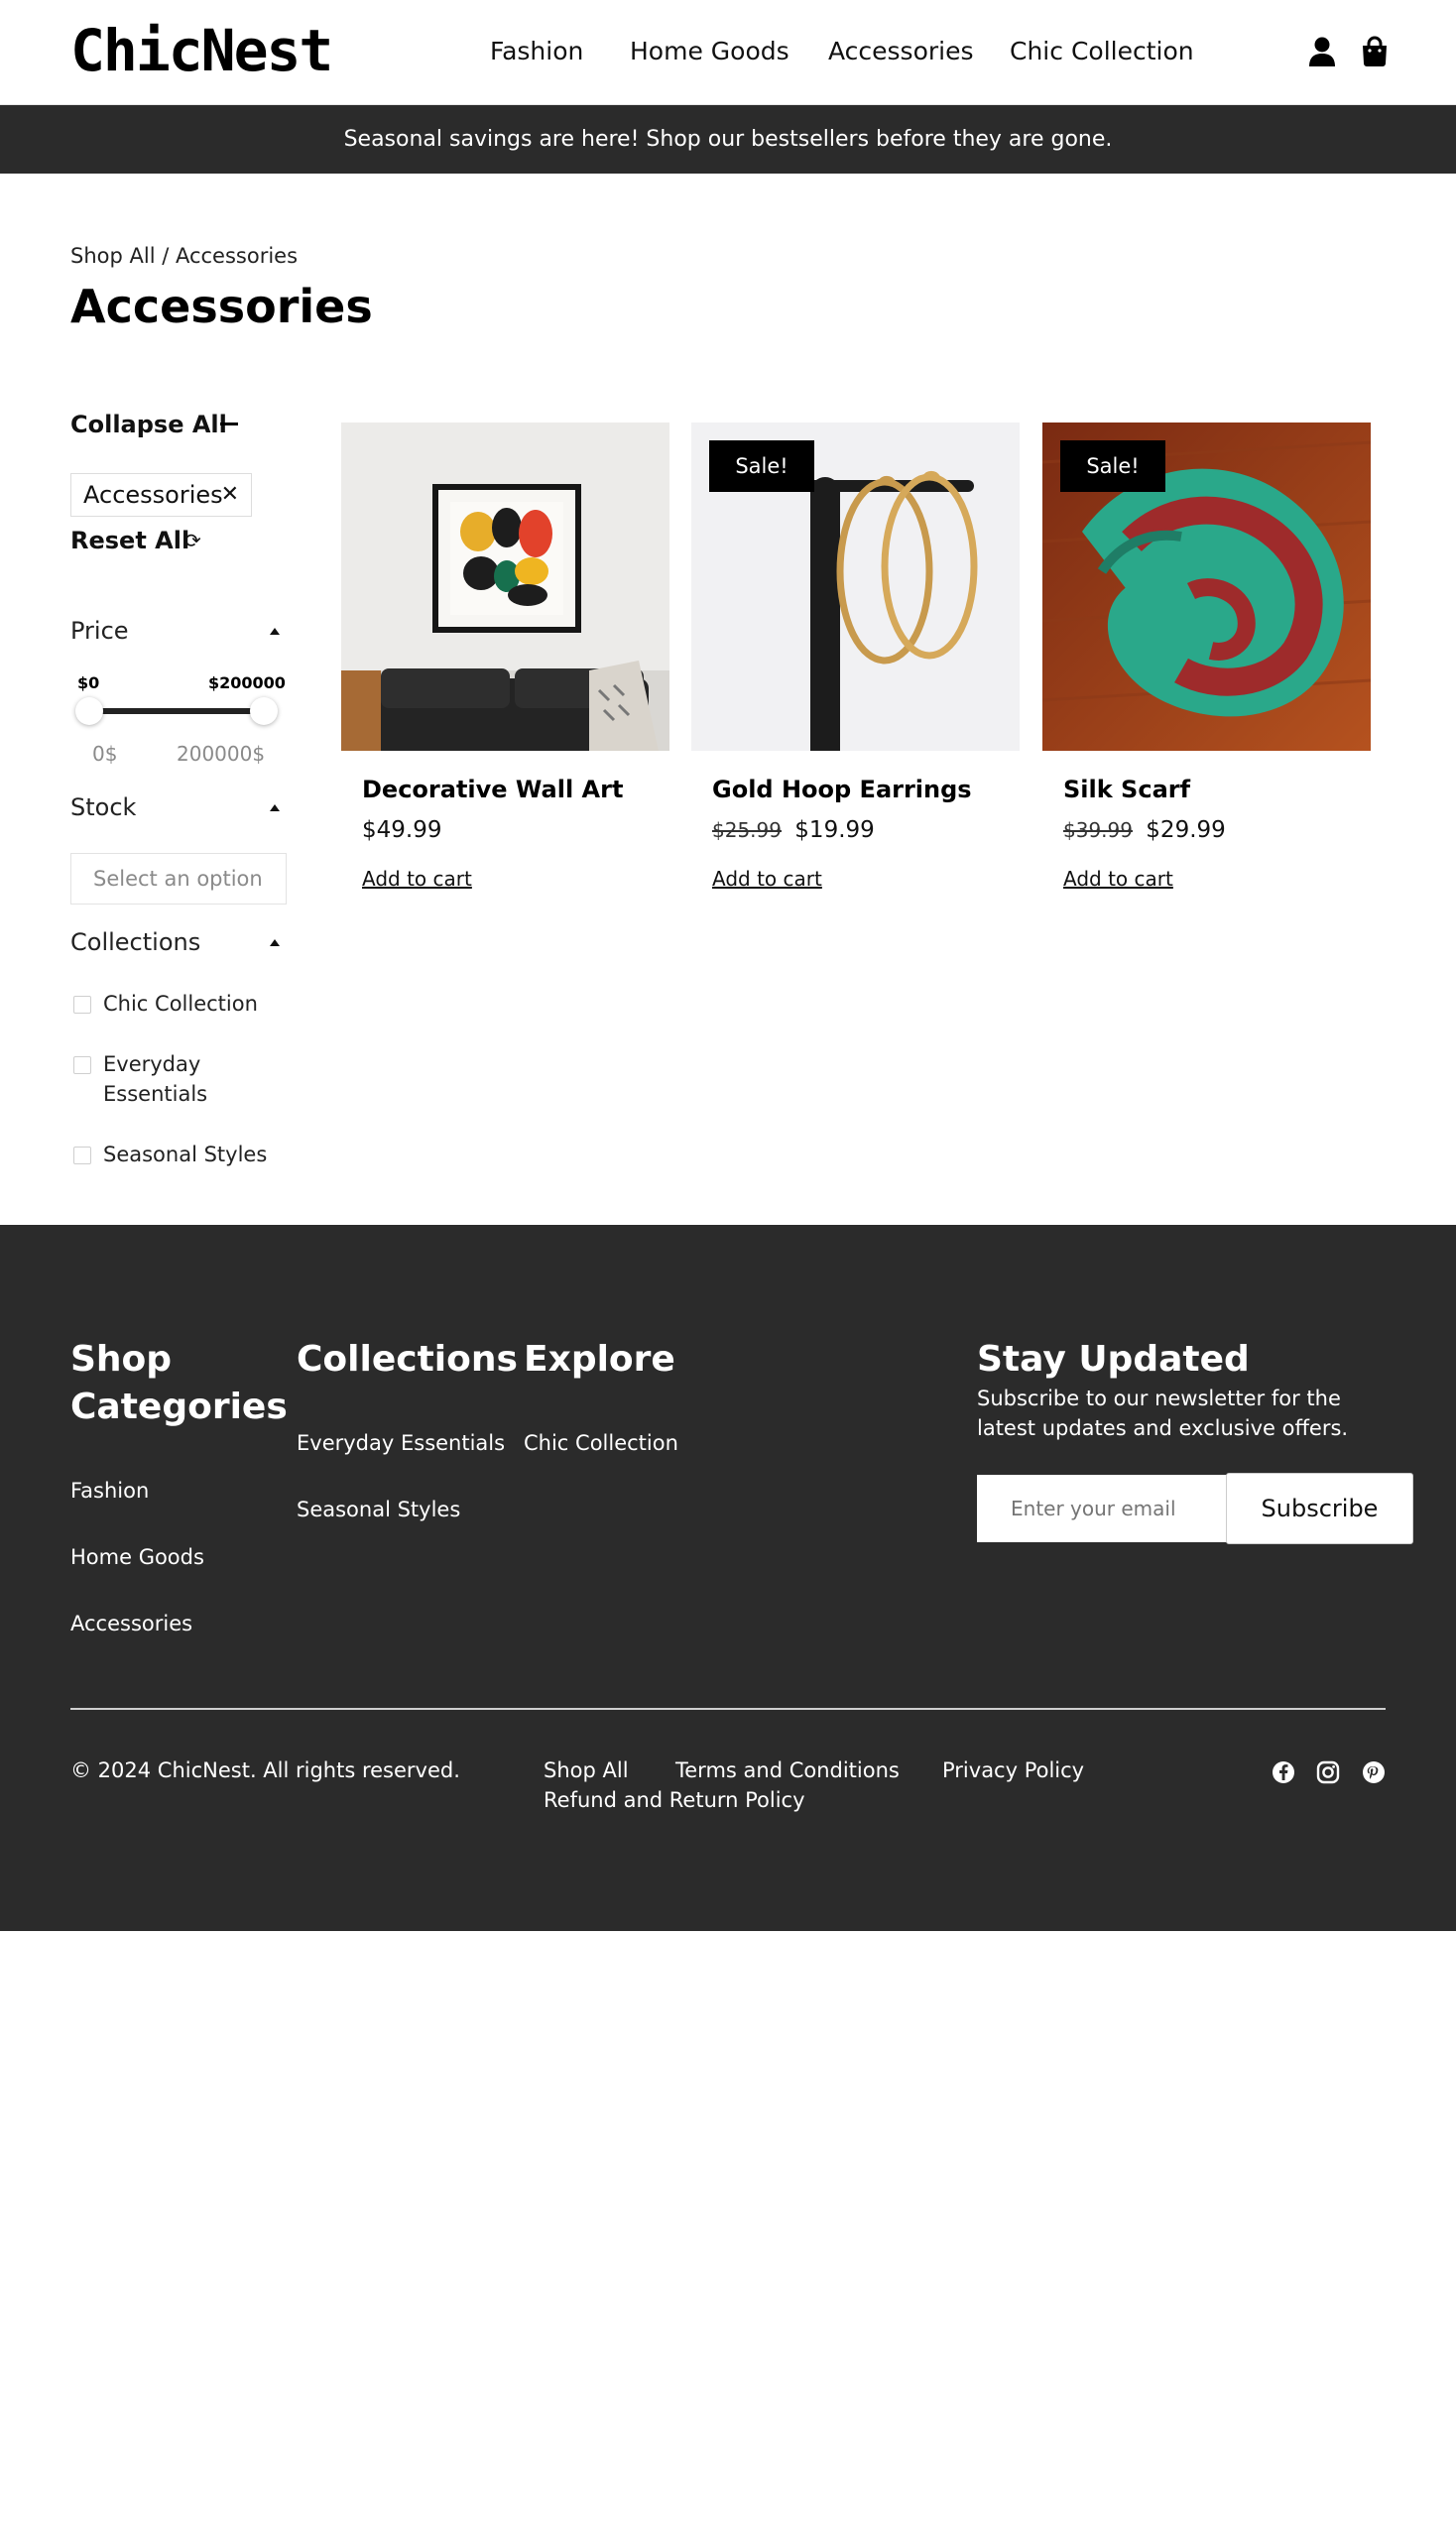  Describe the element at coordinates (599, 1360) in the screenshot. I see `footer-heading-explore: Explore` at that location.